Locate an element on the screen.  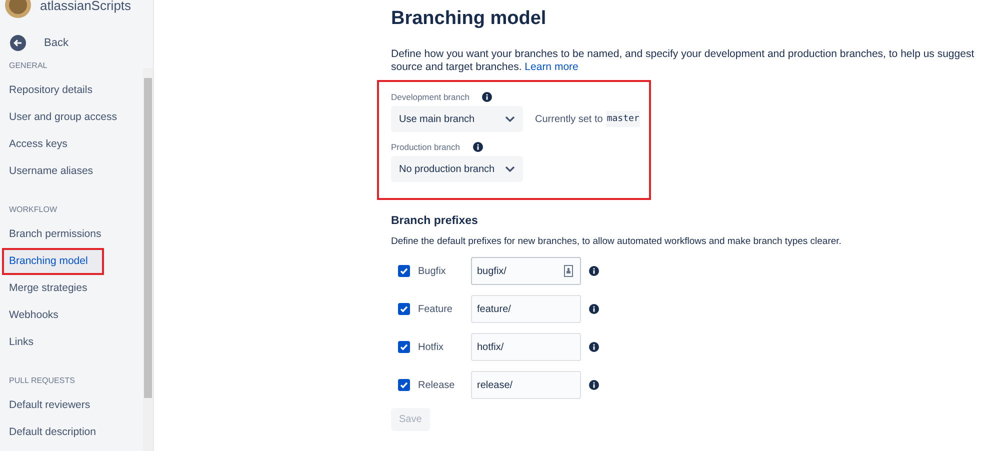
account-name: atlassianScripts is located at coordinates (86, 6).